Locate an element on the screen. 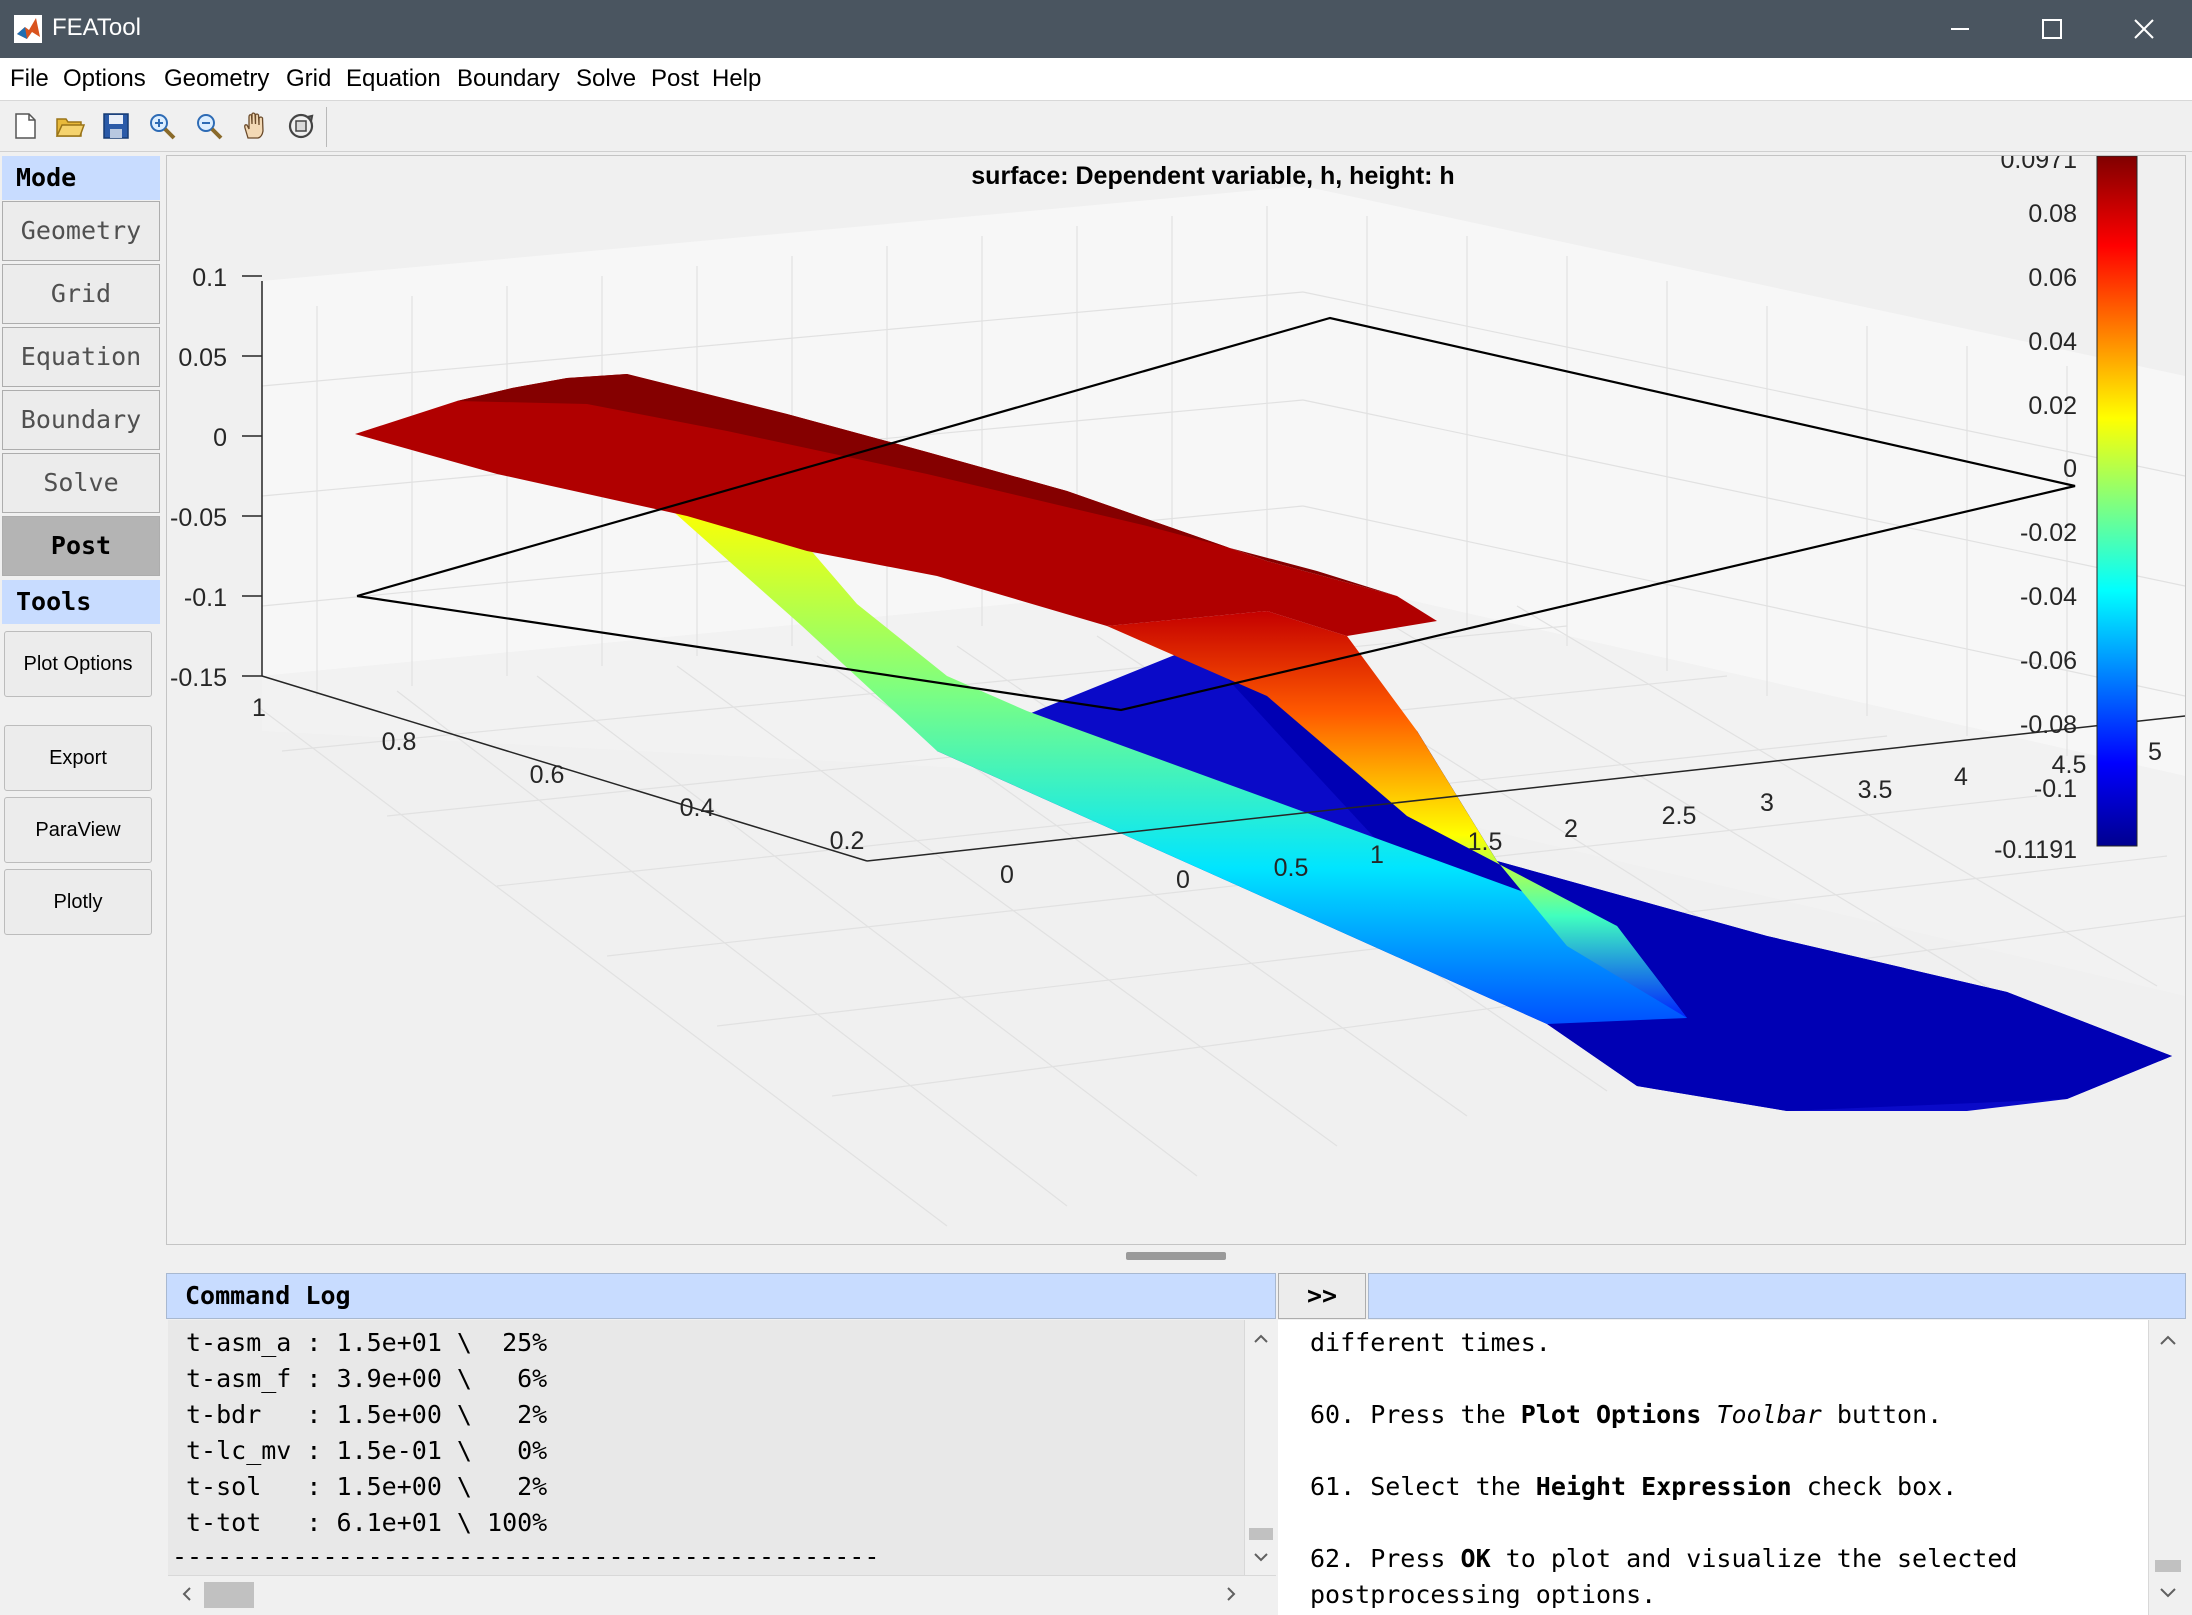  z-axis-ticks is located at coordinates (252, 476).